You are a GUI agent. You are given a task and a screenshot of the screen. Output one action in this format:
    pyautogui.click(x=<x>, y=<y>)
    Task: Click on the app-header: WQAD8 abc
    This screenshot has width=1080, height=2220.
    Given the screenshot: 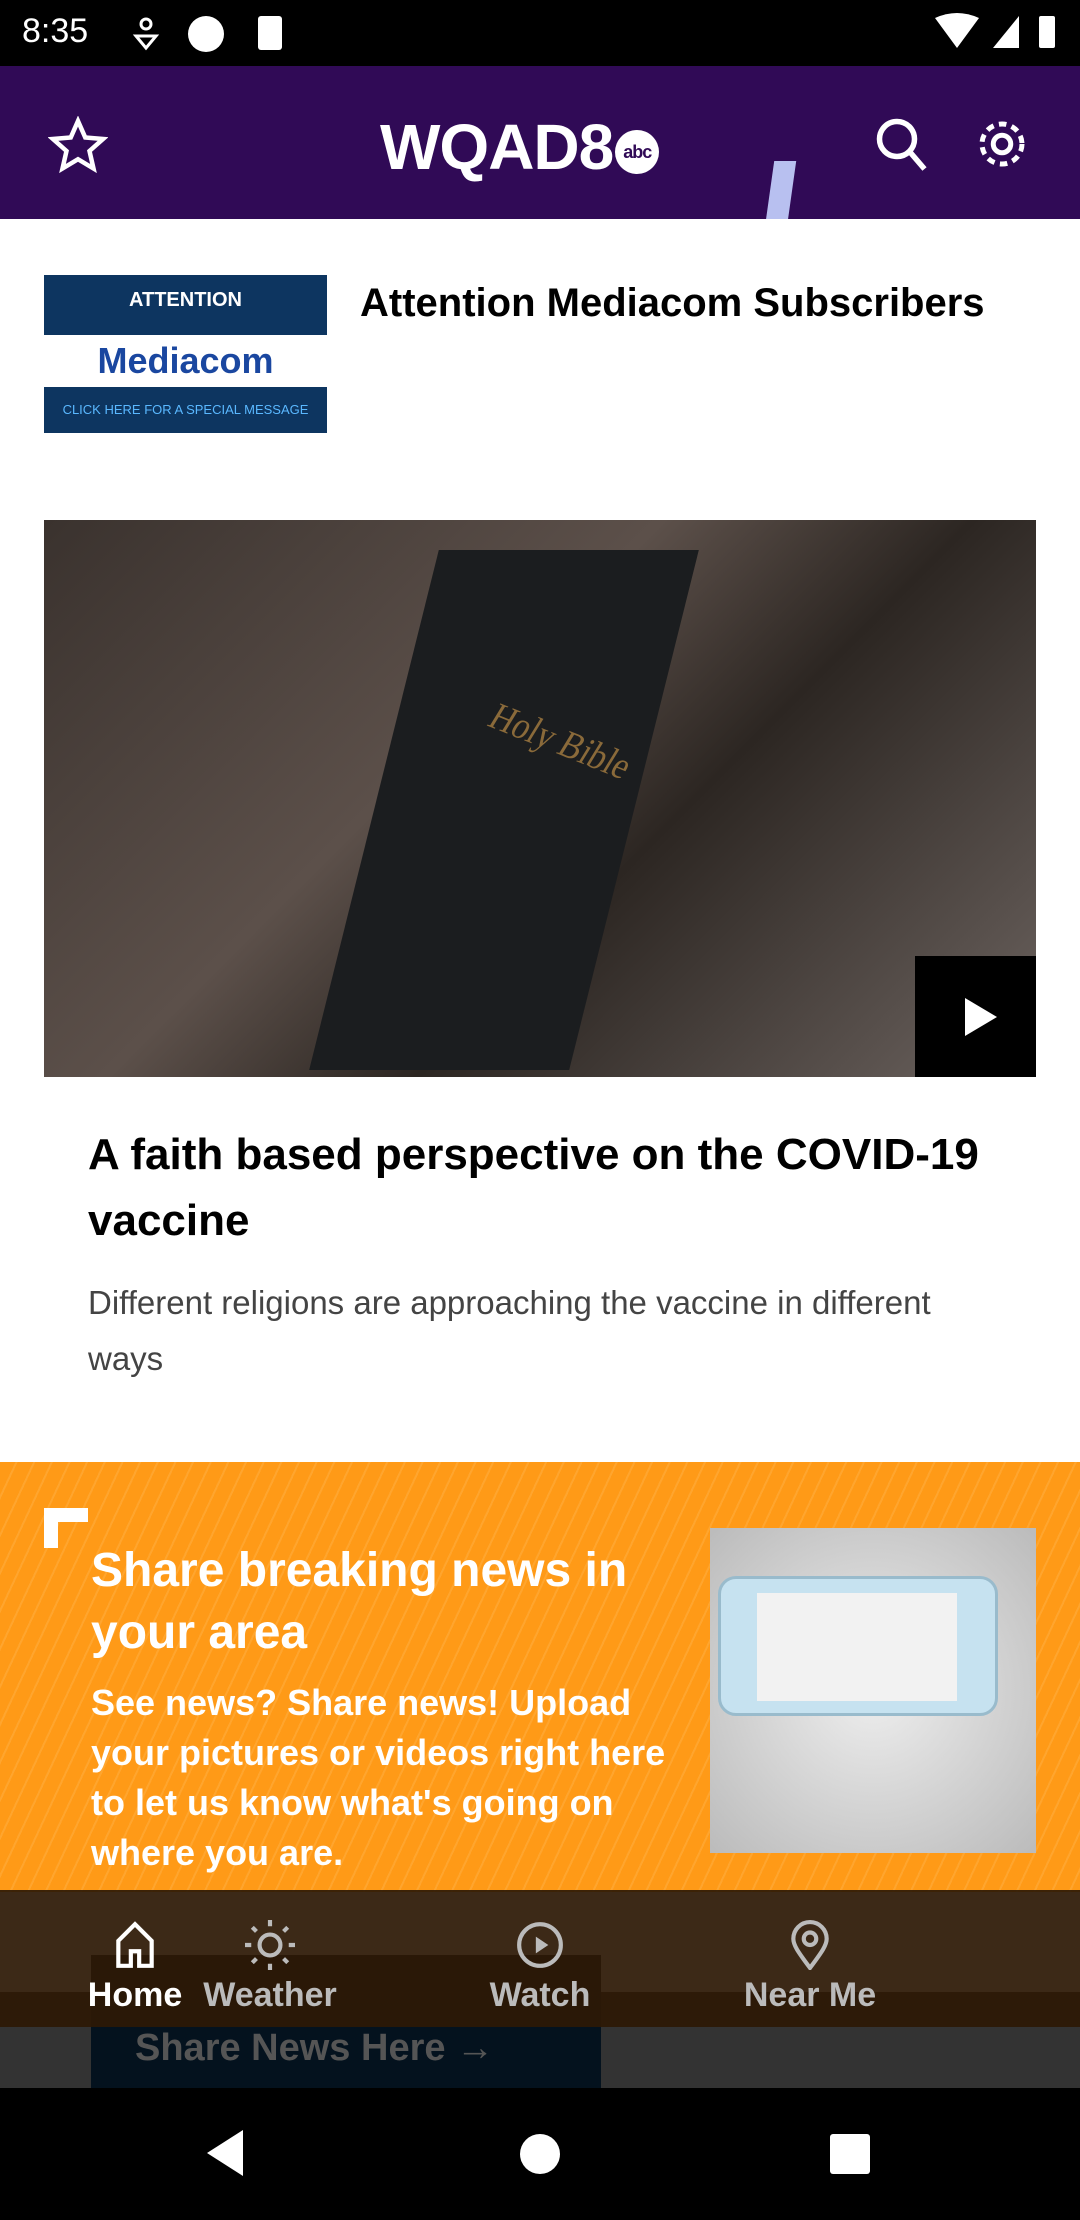 What is the action you would take?
    pyautogui.click(x=540, y=142)
    